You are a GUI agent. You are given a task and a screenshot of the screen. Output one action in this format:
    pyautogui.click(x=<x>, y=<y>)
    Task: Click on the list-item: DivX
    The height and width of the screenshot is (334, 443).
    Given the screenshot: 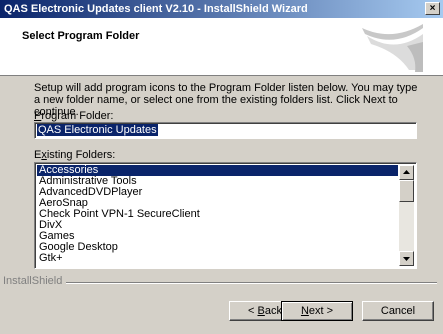 What is the action you would take?
    pyautogui.click(x=217, y=225)
    